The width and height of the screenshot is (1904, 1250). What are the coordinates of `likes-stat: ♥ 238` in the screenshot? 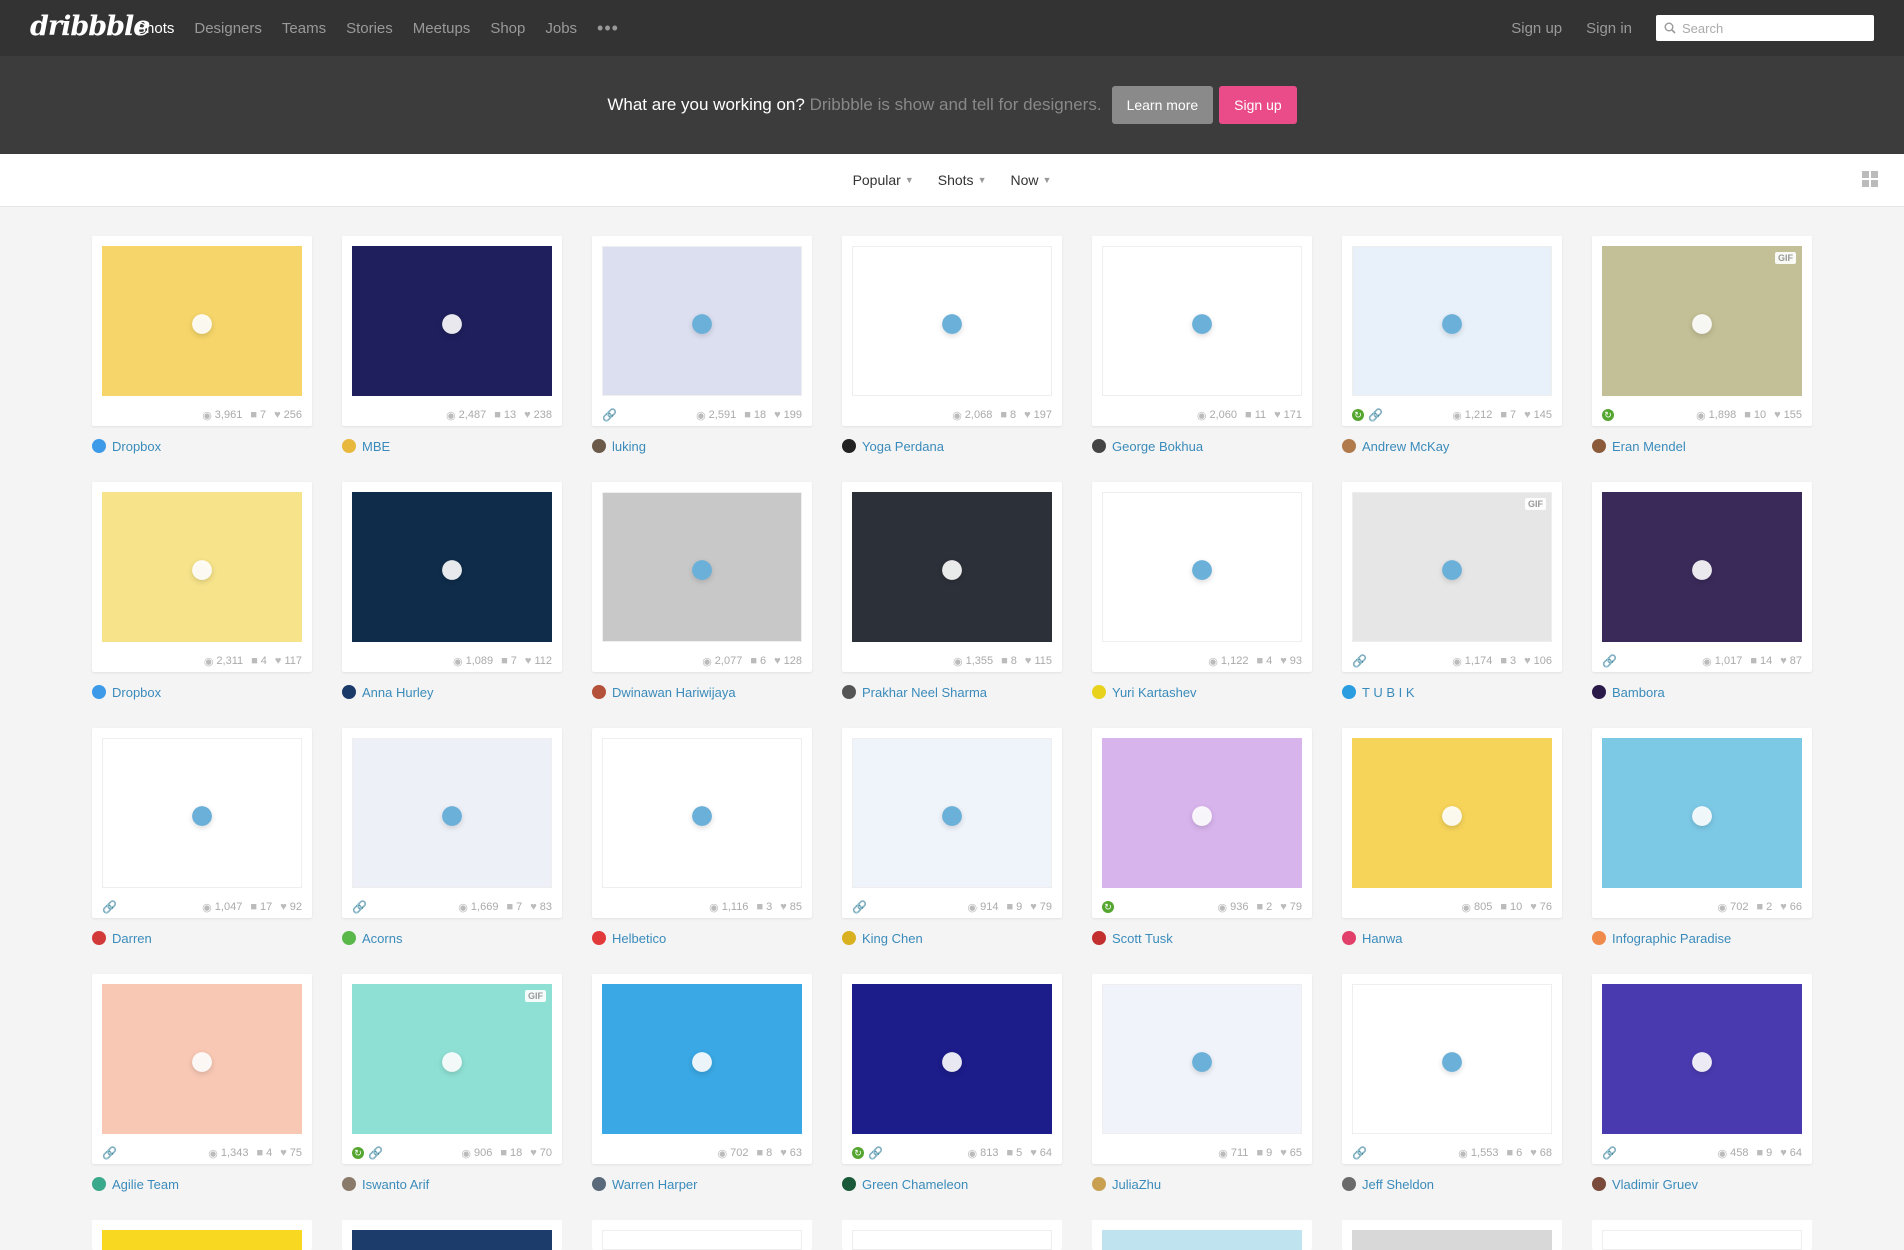 It's located at (538, 415).